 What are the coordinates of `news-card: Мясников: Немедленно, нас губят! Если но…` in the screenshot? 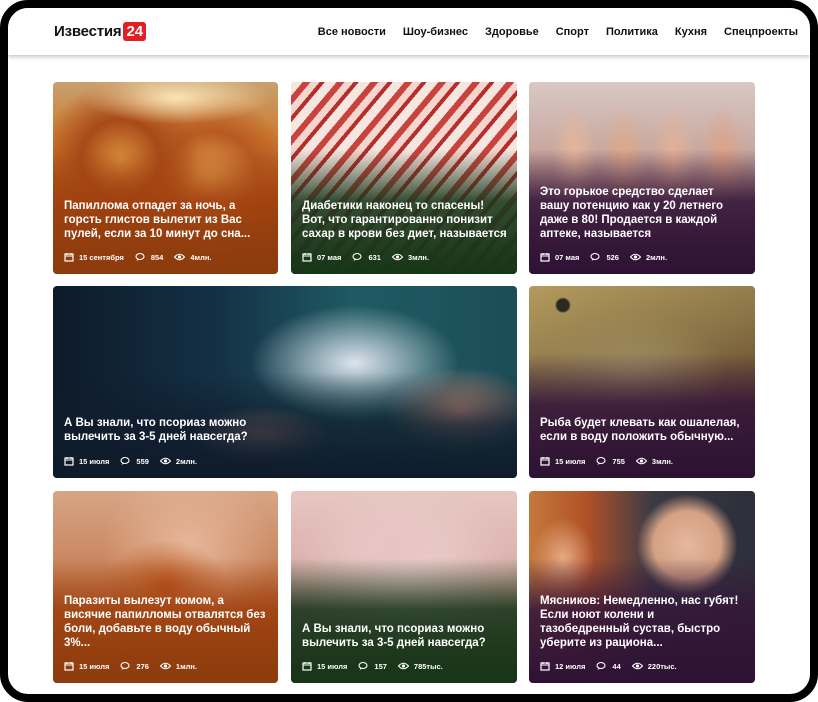 It's located at (642, 587).